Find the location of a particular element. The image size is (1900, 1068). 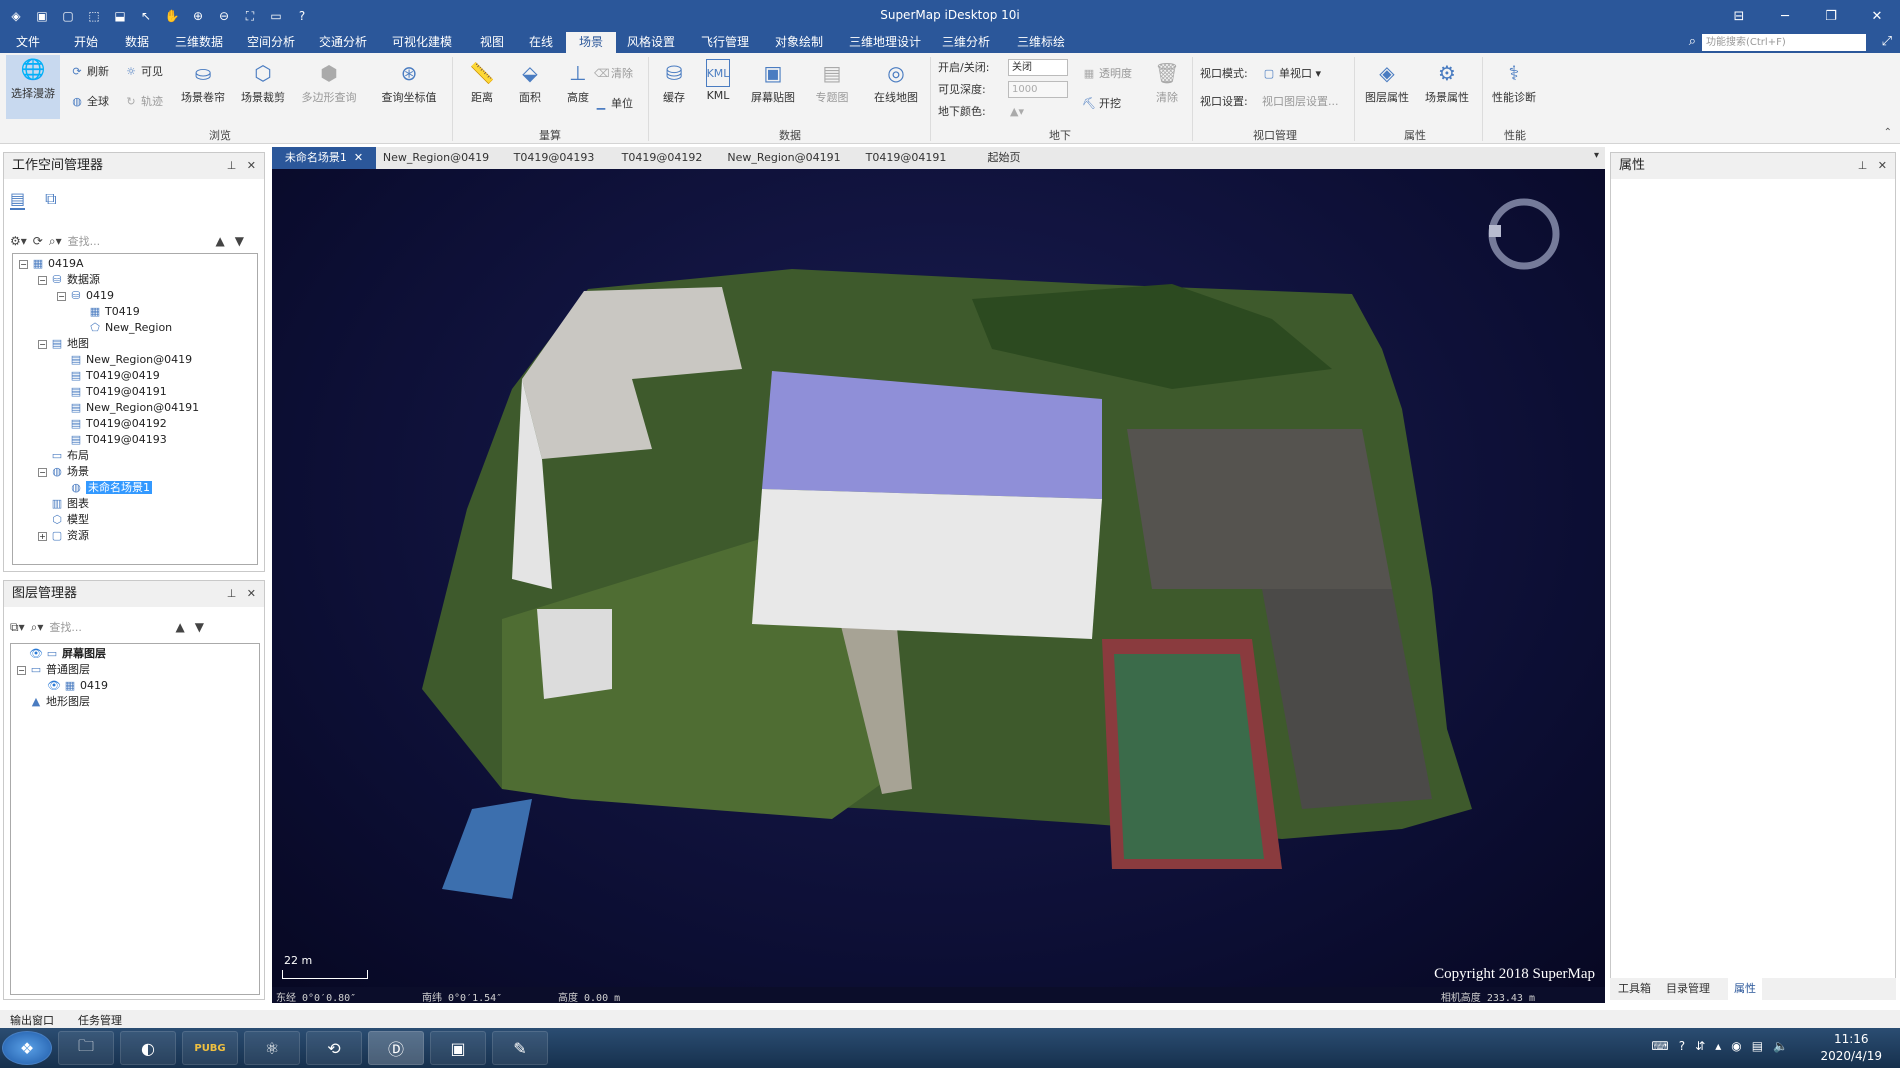

query-coord-button: ⊛ 查询坐标值 is located at coordinates (409, 84).